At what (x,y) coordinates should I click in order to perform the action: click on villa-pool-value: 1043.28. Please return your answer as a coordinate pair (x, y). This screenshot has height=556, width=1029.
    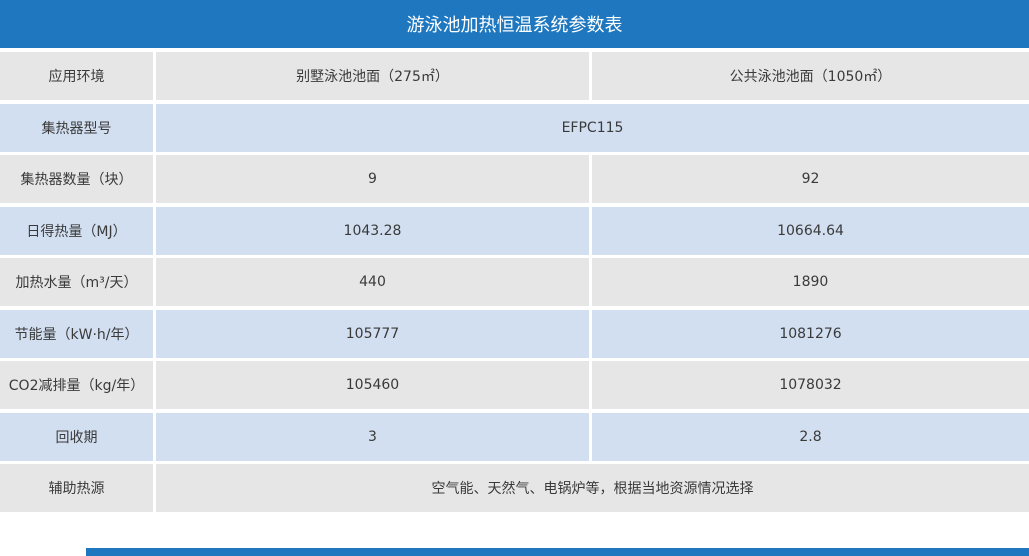
    Looking at the image, I should click on (372, 230).